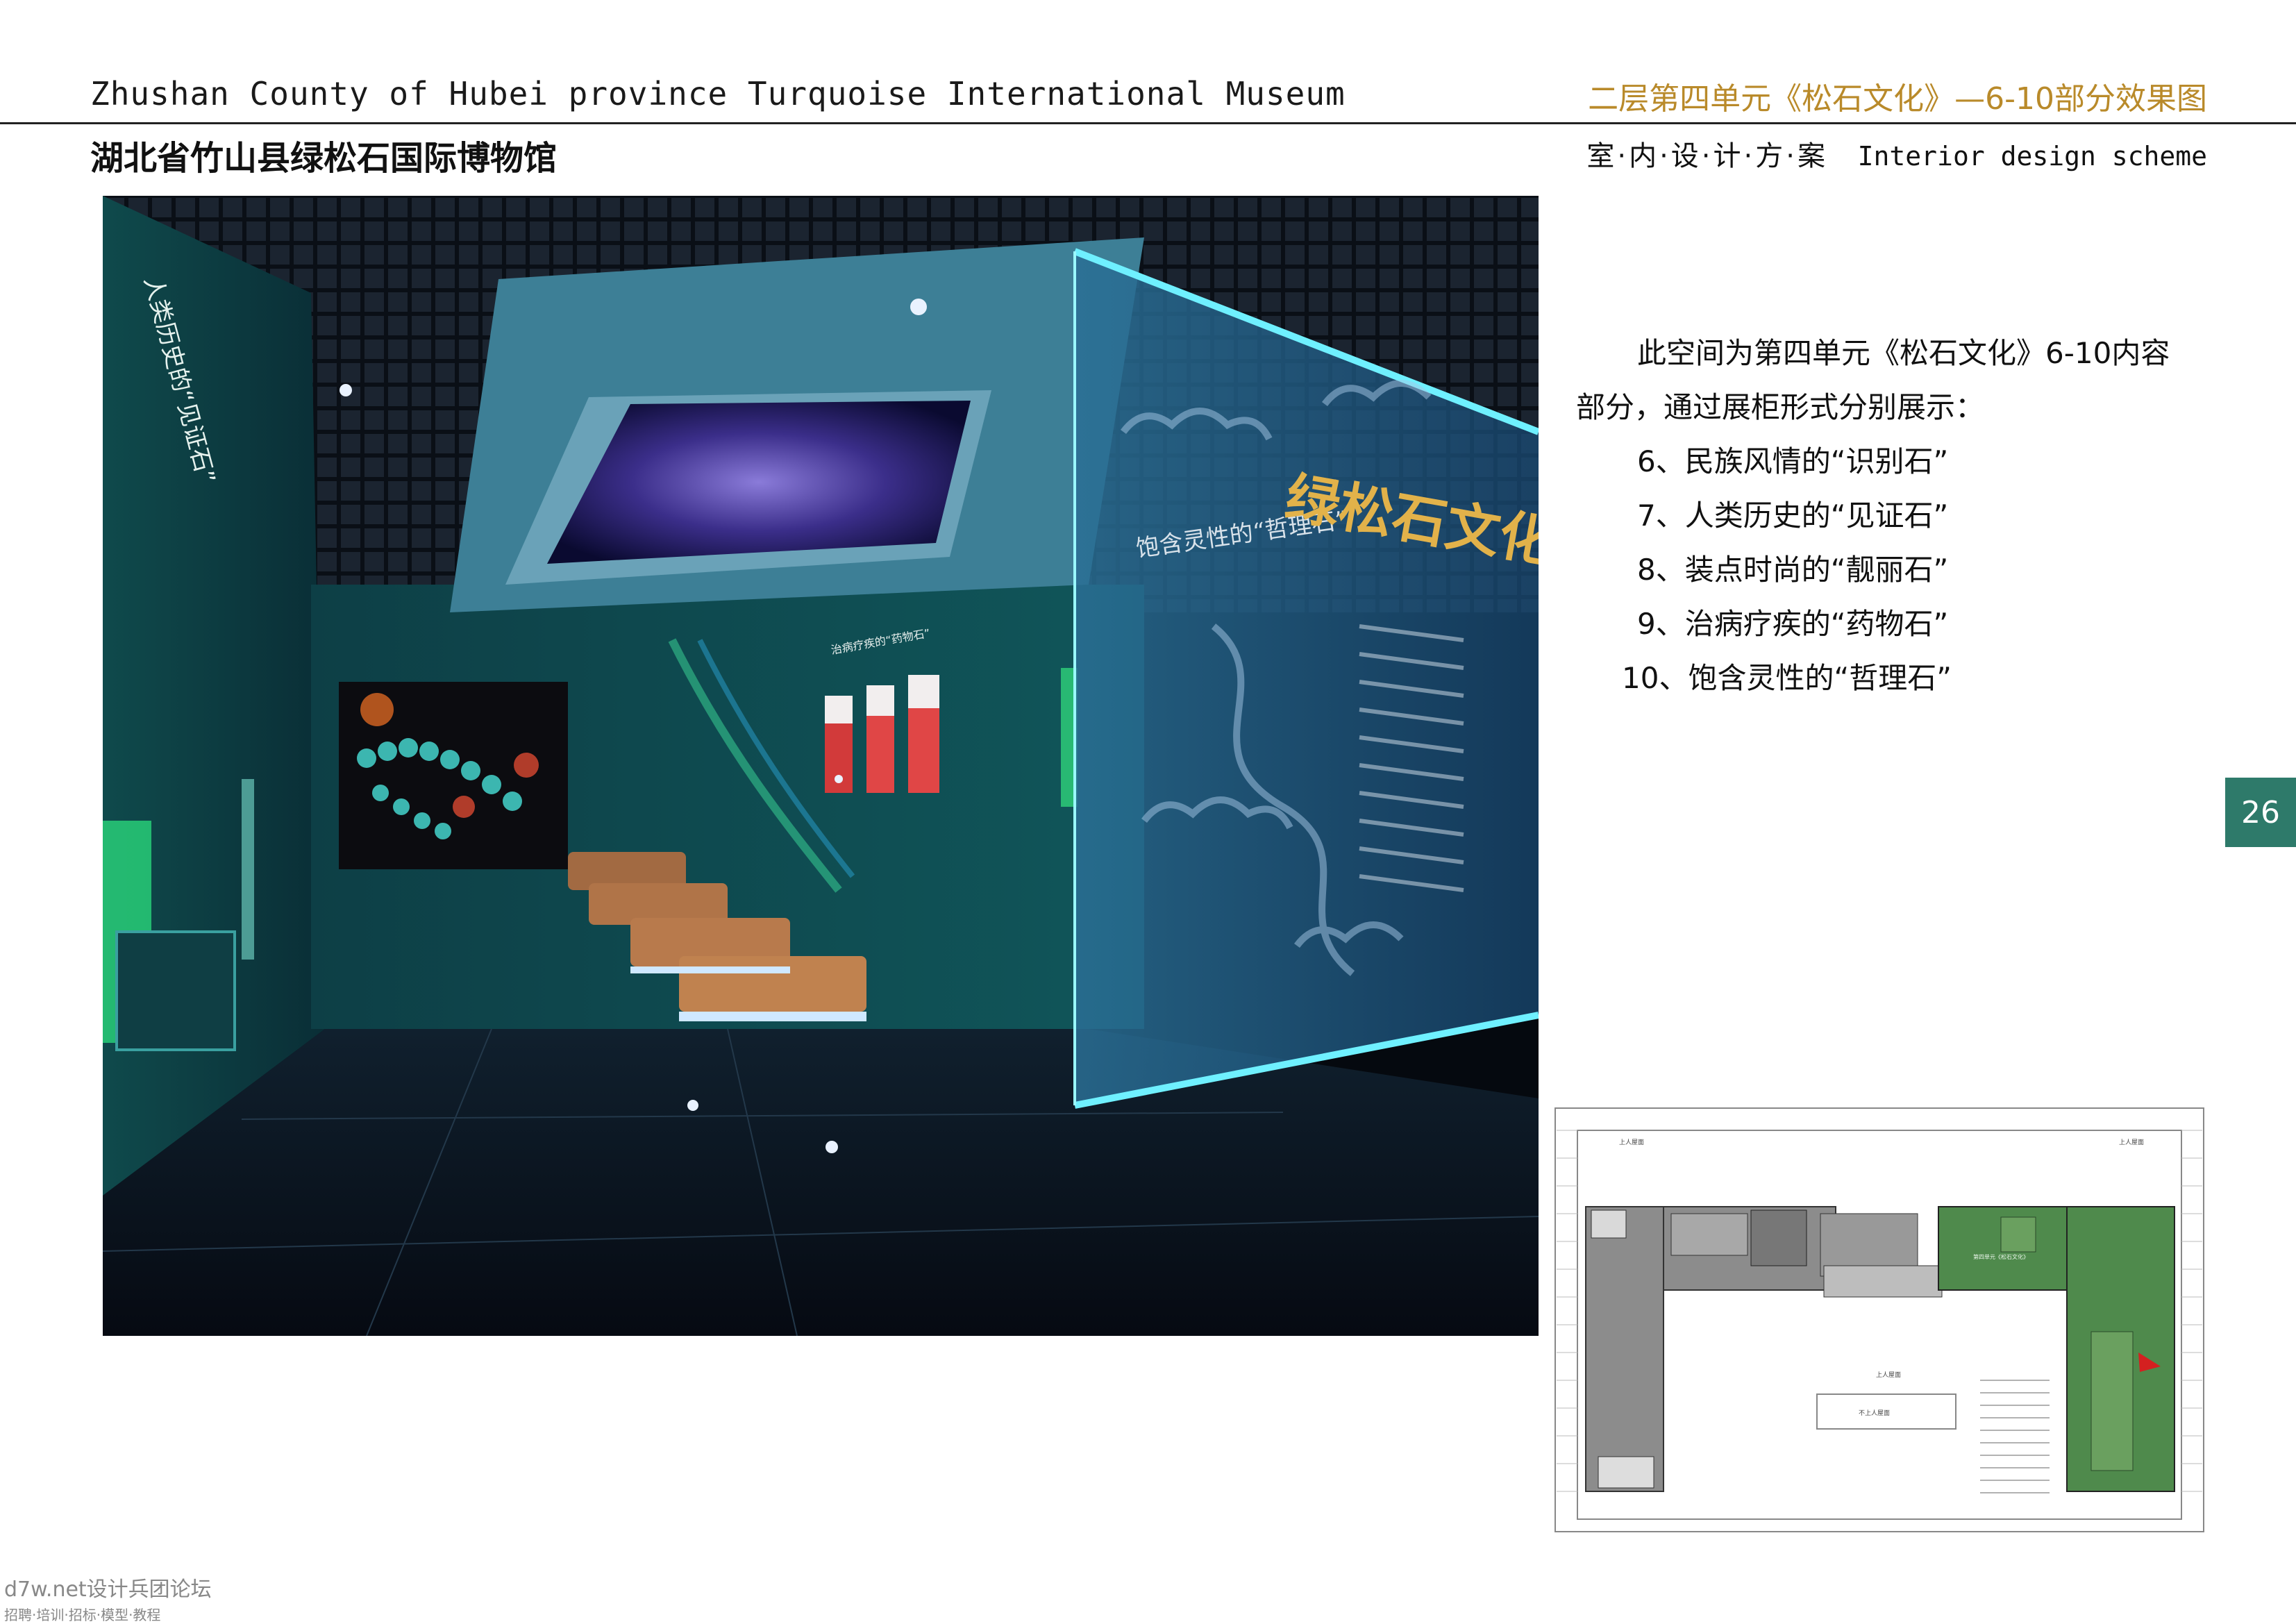 The image size is (2296, 1624). What do you see at coordinates (1879, 1321) in the screenshot?
I see `floor-plan: 上人屋面 上人屋面 第四单元《松石文化》 上人屋面 不上人屋面` at bounding box center [1879, 1321].